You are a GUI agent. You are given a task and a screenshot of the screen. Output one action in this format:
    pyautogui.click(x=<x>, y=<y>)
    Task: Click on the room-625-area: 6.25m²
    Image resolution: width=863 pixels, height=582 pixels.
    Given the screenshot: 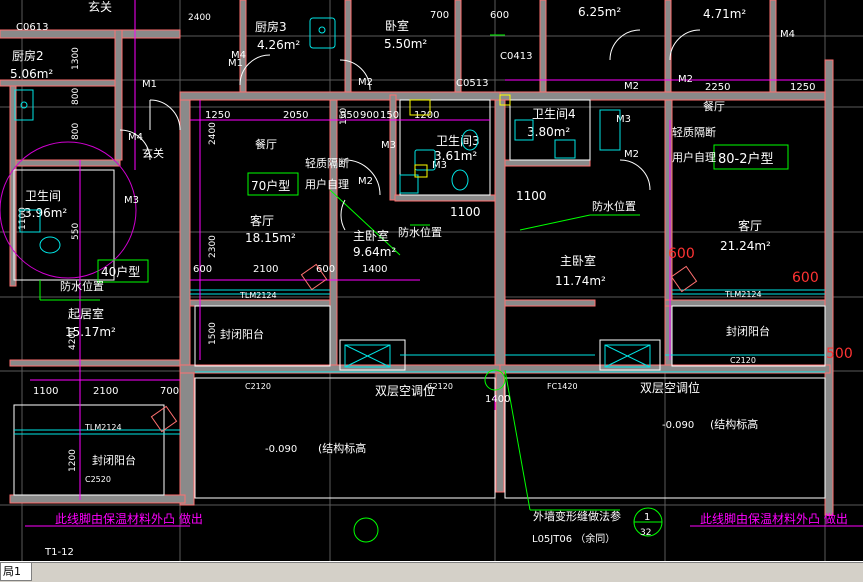 What is the action you would take?
    pyautogui.click(x=599, y=12)
    